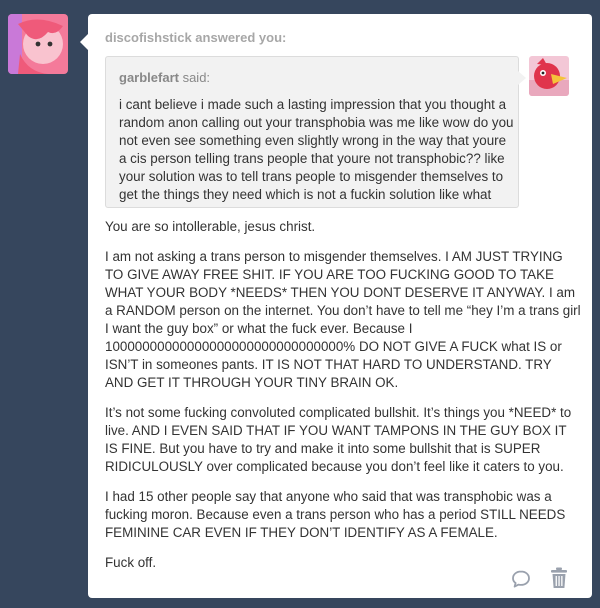  What do you see at coordinates (131, 562) in the screenshot?
I see `answer-paragraph: Fuck off.` at bounding box center [131, 562].